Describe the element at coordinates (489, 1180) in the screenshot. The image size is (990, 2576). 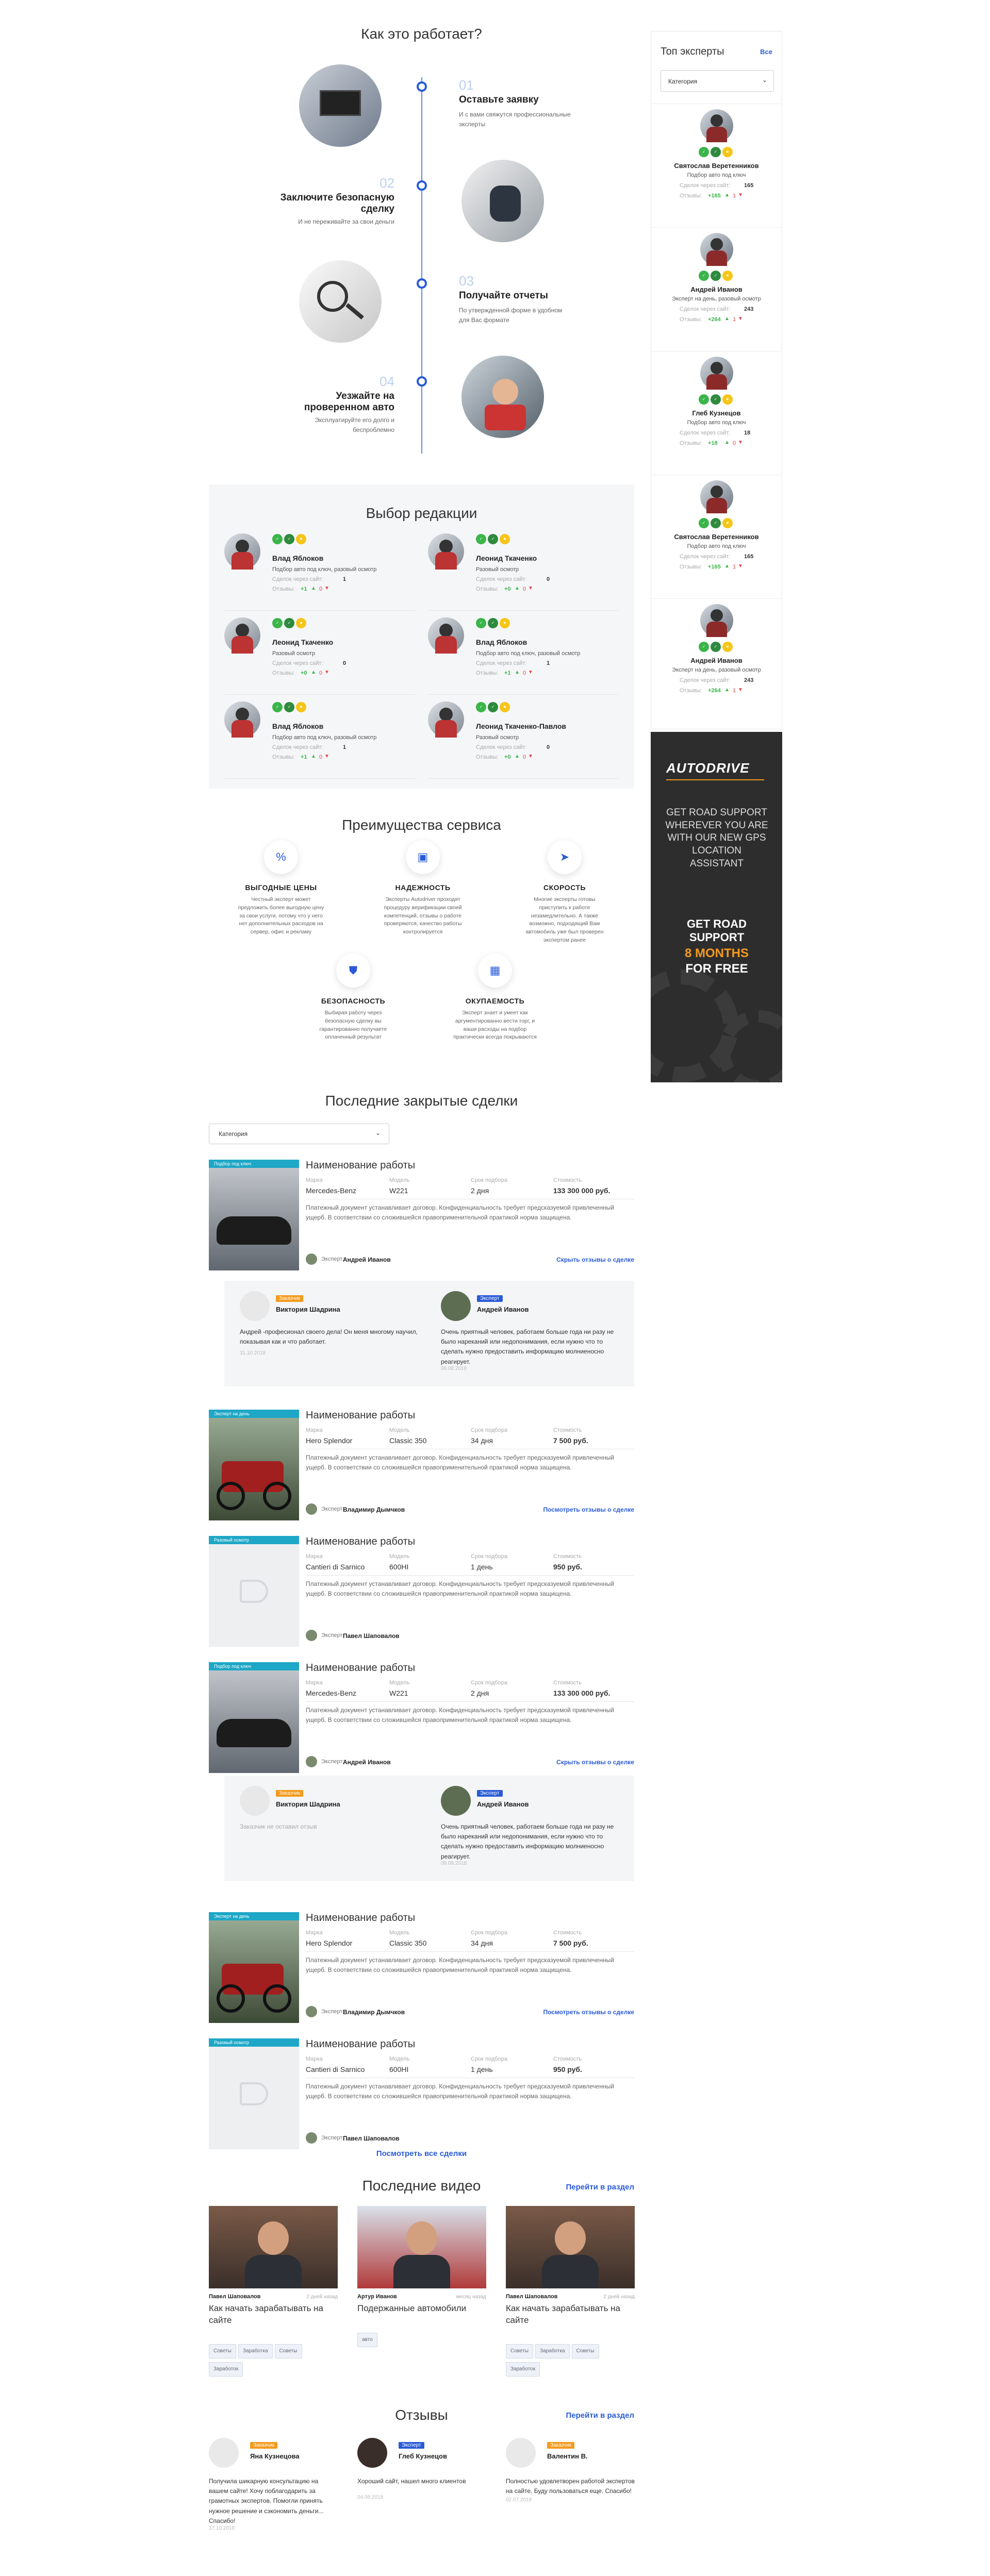
I see `deal-term-label: Срок подбора` at that location.